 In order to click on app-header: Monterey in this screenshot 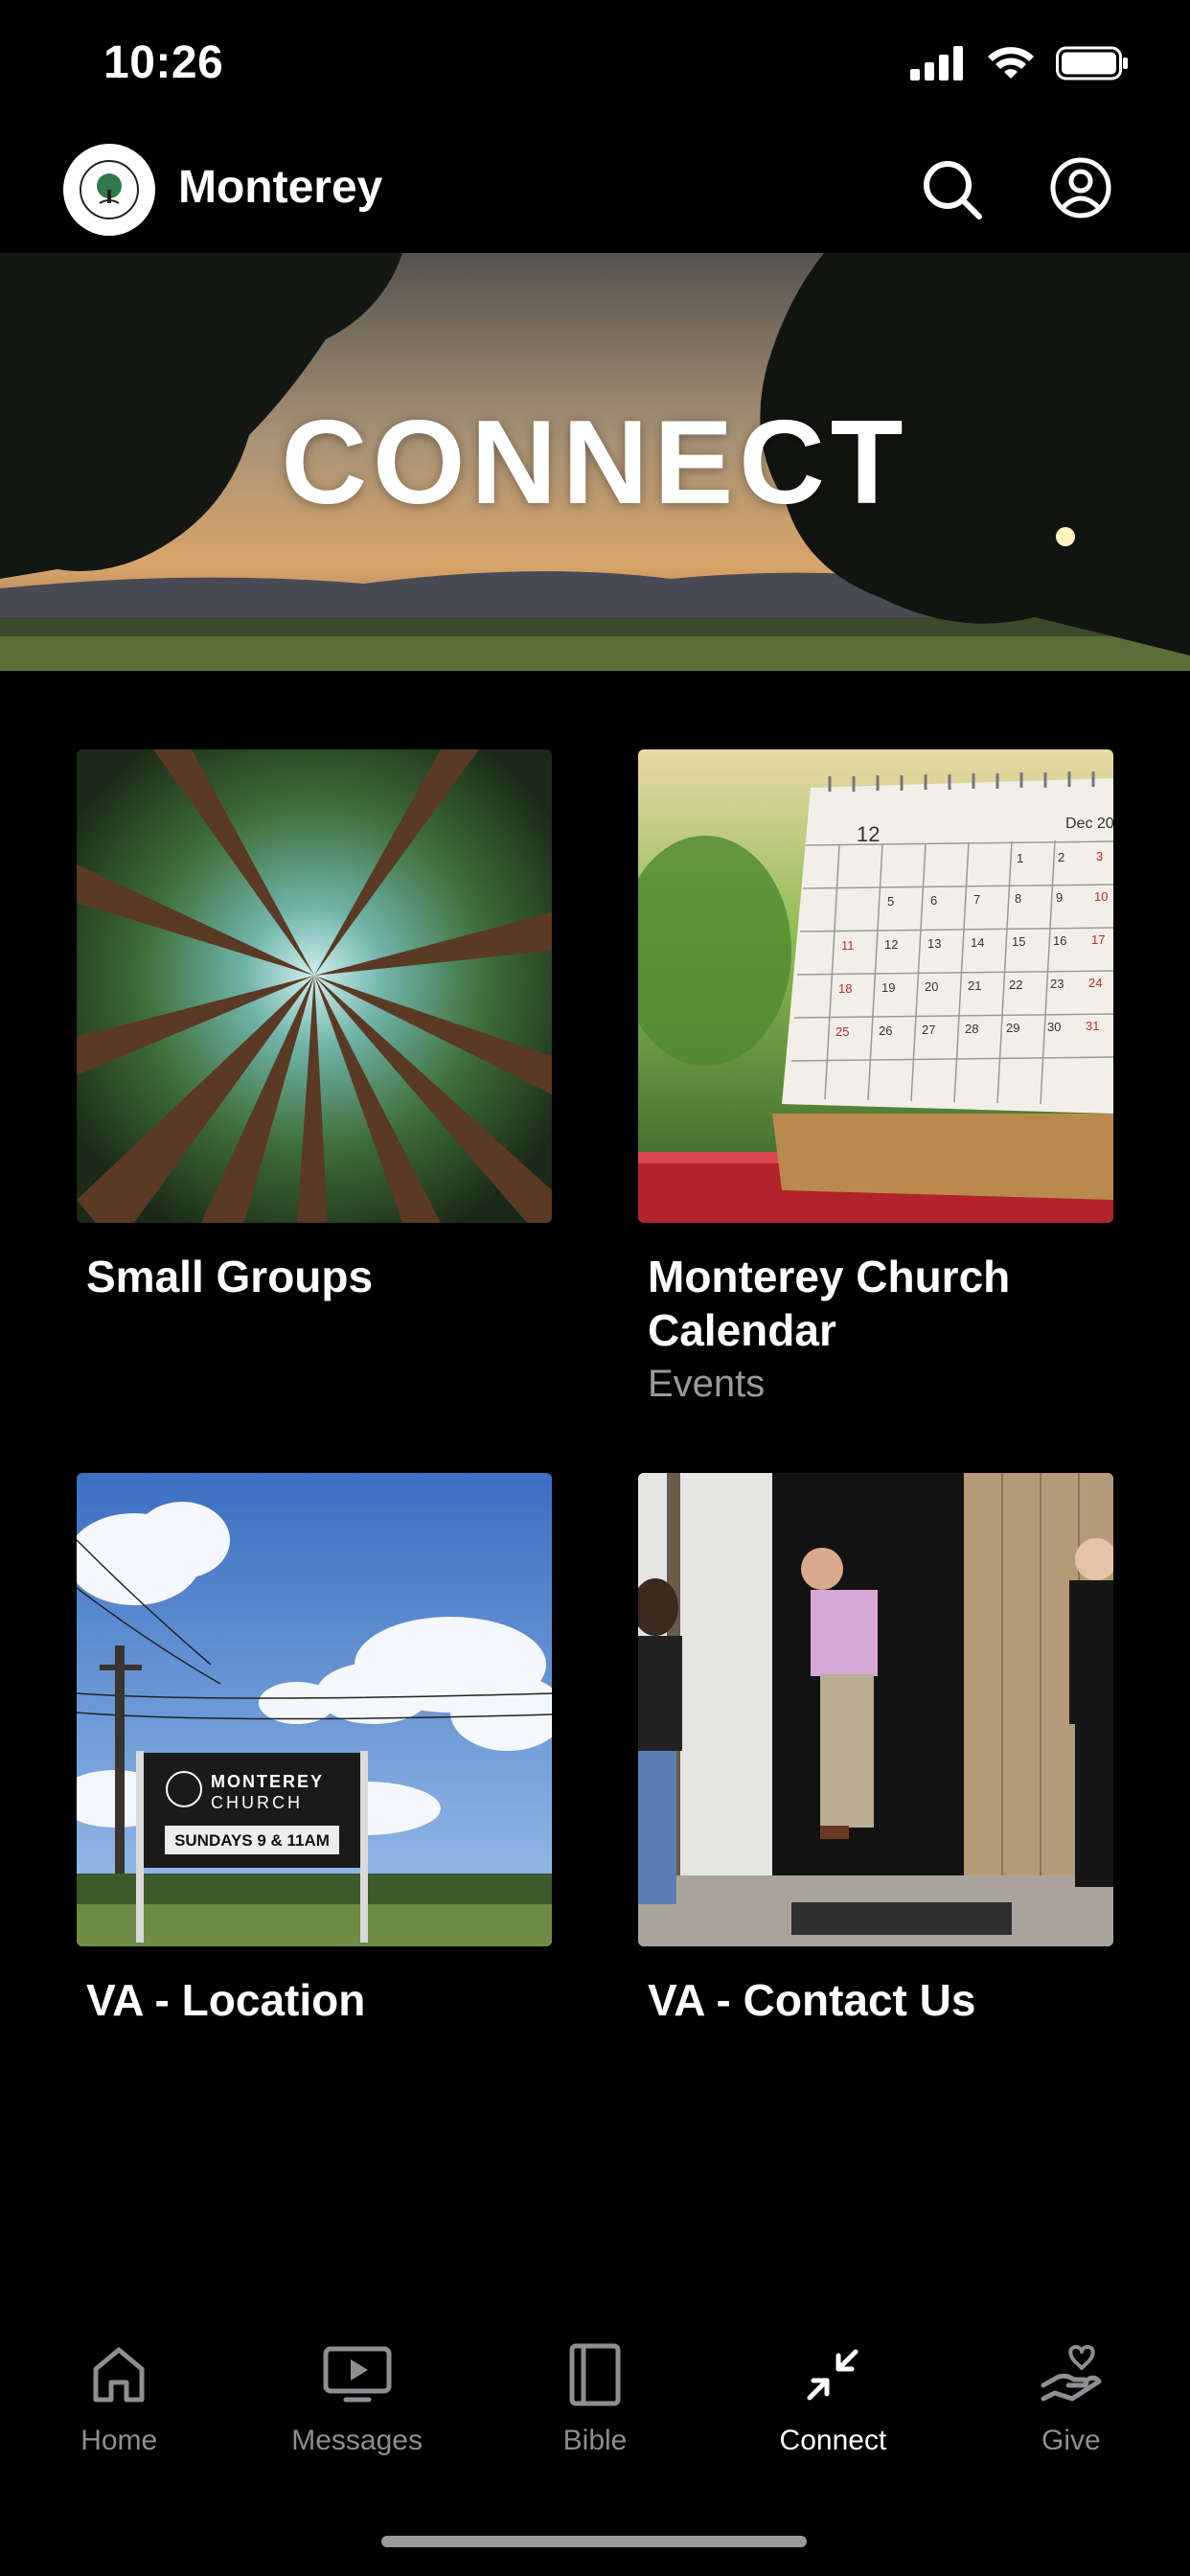, I will do `click(595, 190)`.